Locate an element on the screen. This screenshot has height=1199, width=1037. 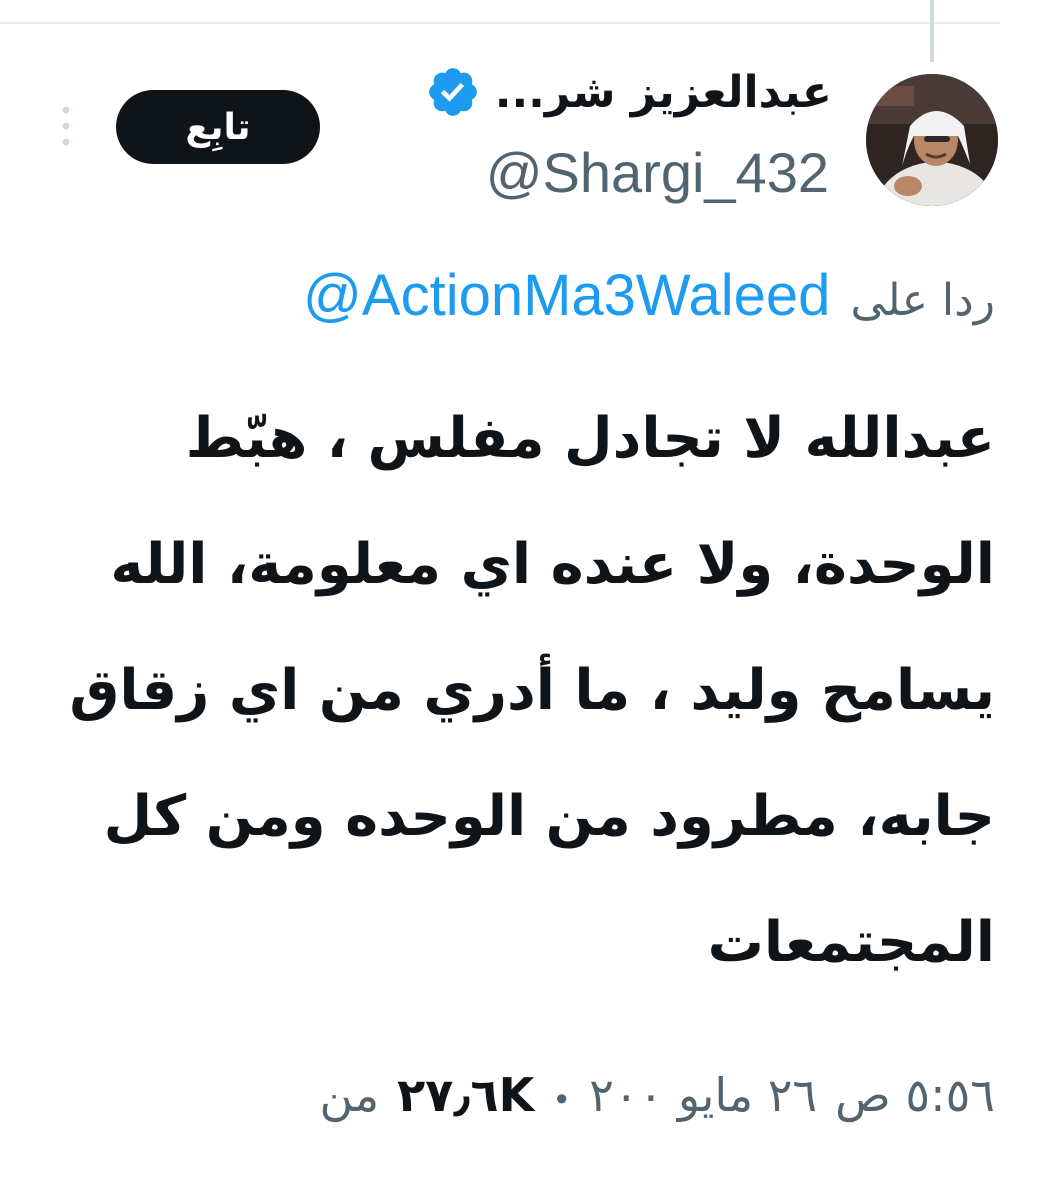
tweet-meta: ٥:٥٦ ص ٢٦ مايو ٢٠٠ • ٢٧٫٦K من is located at coordinates (657, 1095).